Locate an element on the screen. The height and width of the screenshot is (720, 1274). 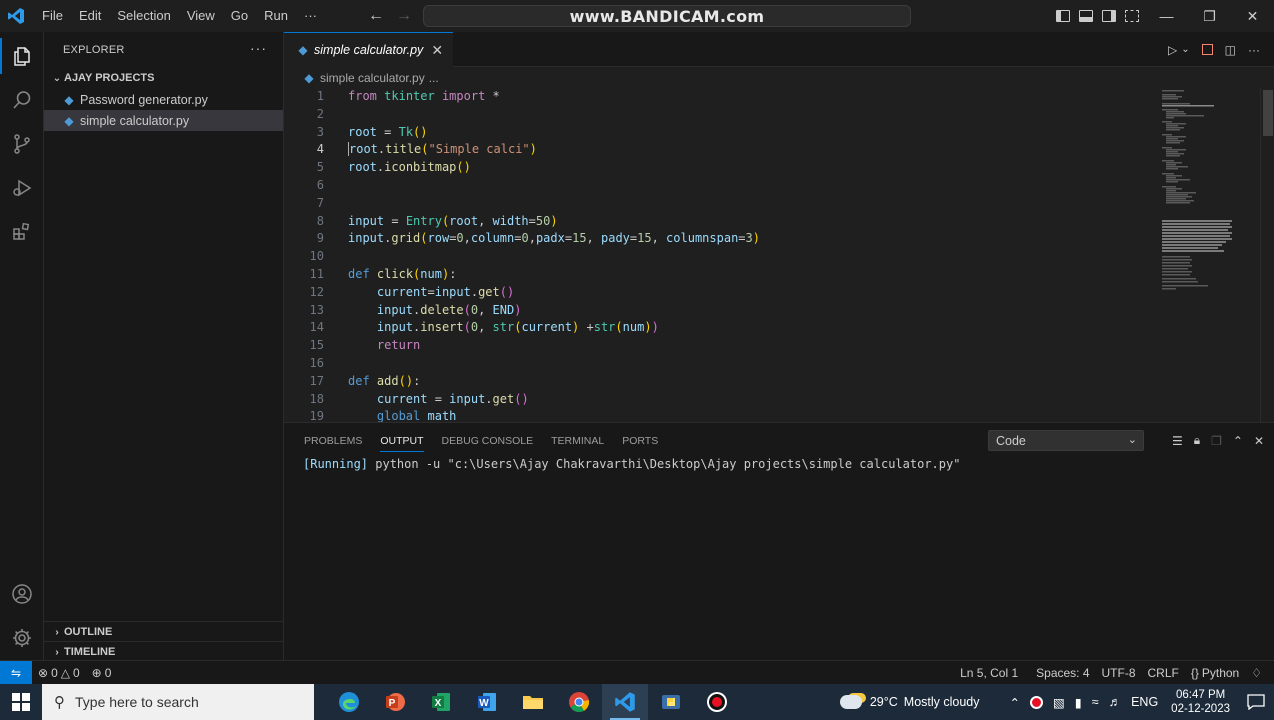
ports-status: ⊕ 0 is located at coordinates (102, 673).